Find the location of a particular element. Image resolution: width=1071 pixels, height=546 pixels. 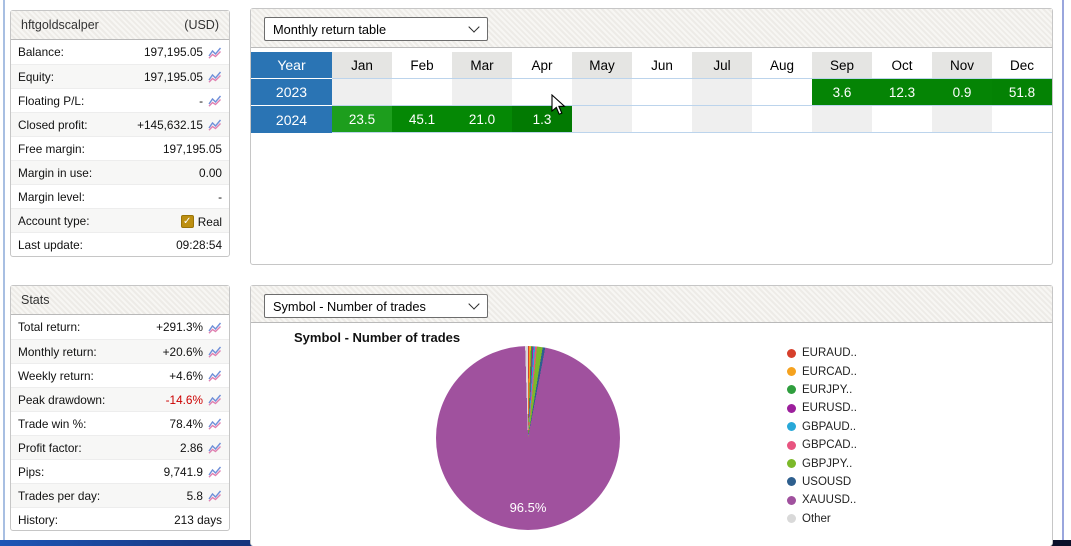

row-label: Floating P/L: is located at coordinates (51, 100).